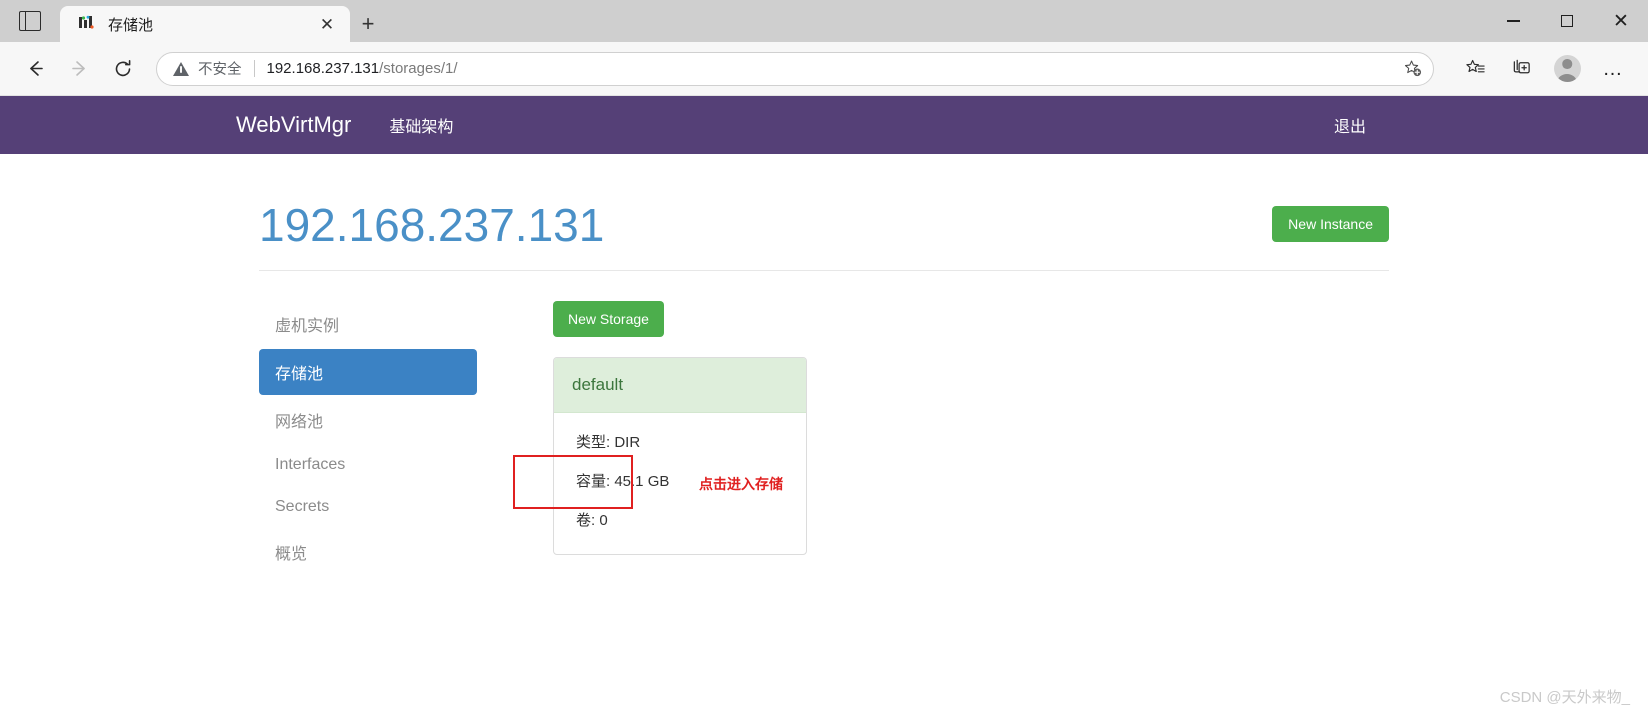  I want to click on logout-link: 退出, so click(1350, 125).